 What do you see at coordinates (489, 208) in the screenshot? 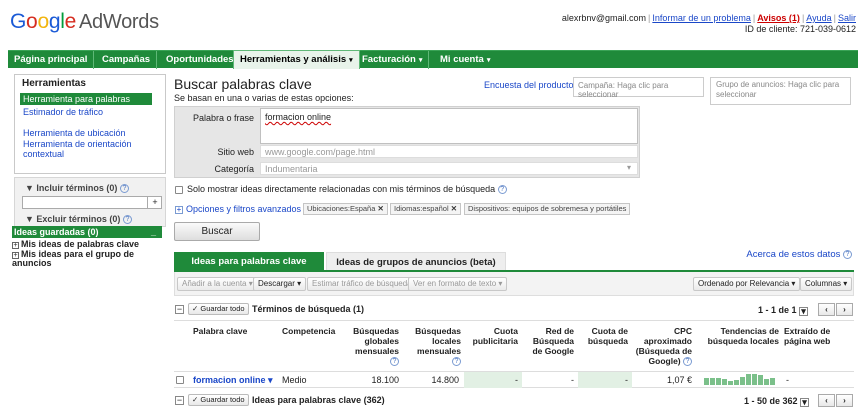
I see `chip-key: Dispositivos:` at bounding box center [489, 208].